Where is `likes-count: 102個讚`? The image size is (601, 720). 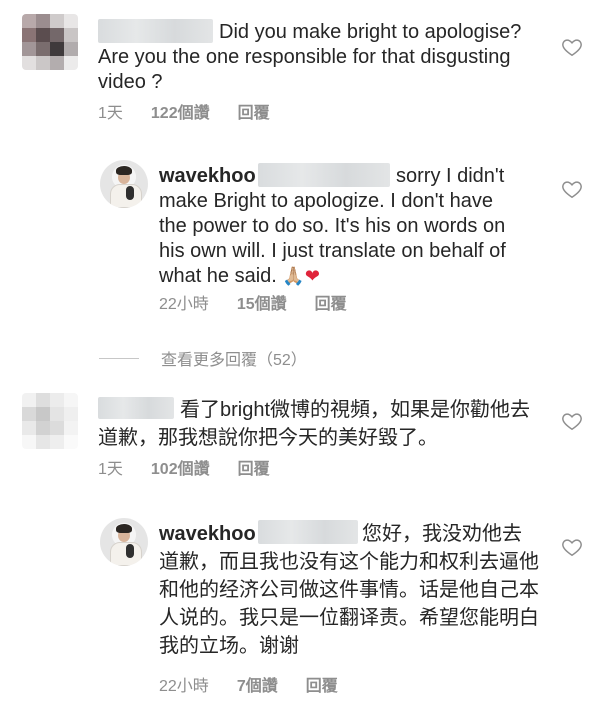 likes-count: 102個讚 is located at coordinates (180, 470).